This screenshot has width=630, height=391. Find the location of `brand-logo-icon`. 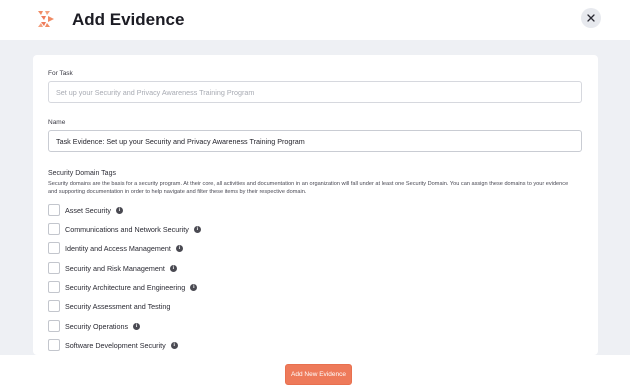

brand-logo-icon is located at coordinates (46, 19).